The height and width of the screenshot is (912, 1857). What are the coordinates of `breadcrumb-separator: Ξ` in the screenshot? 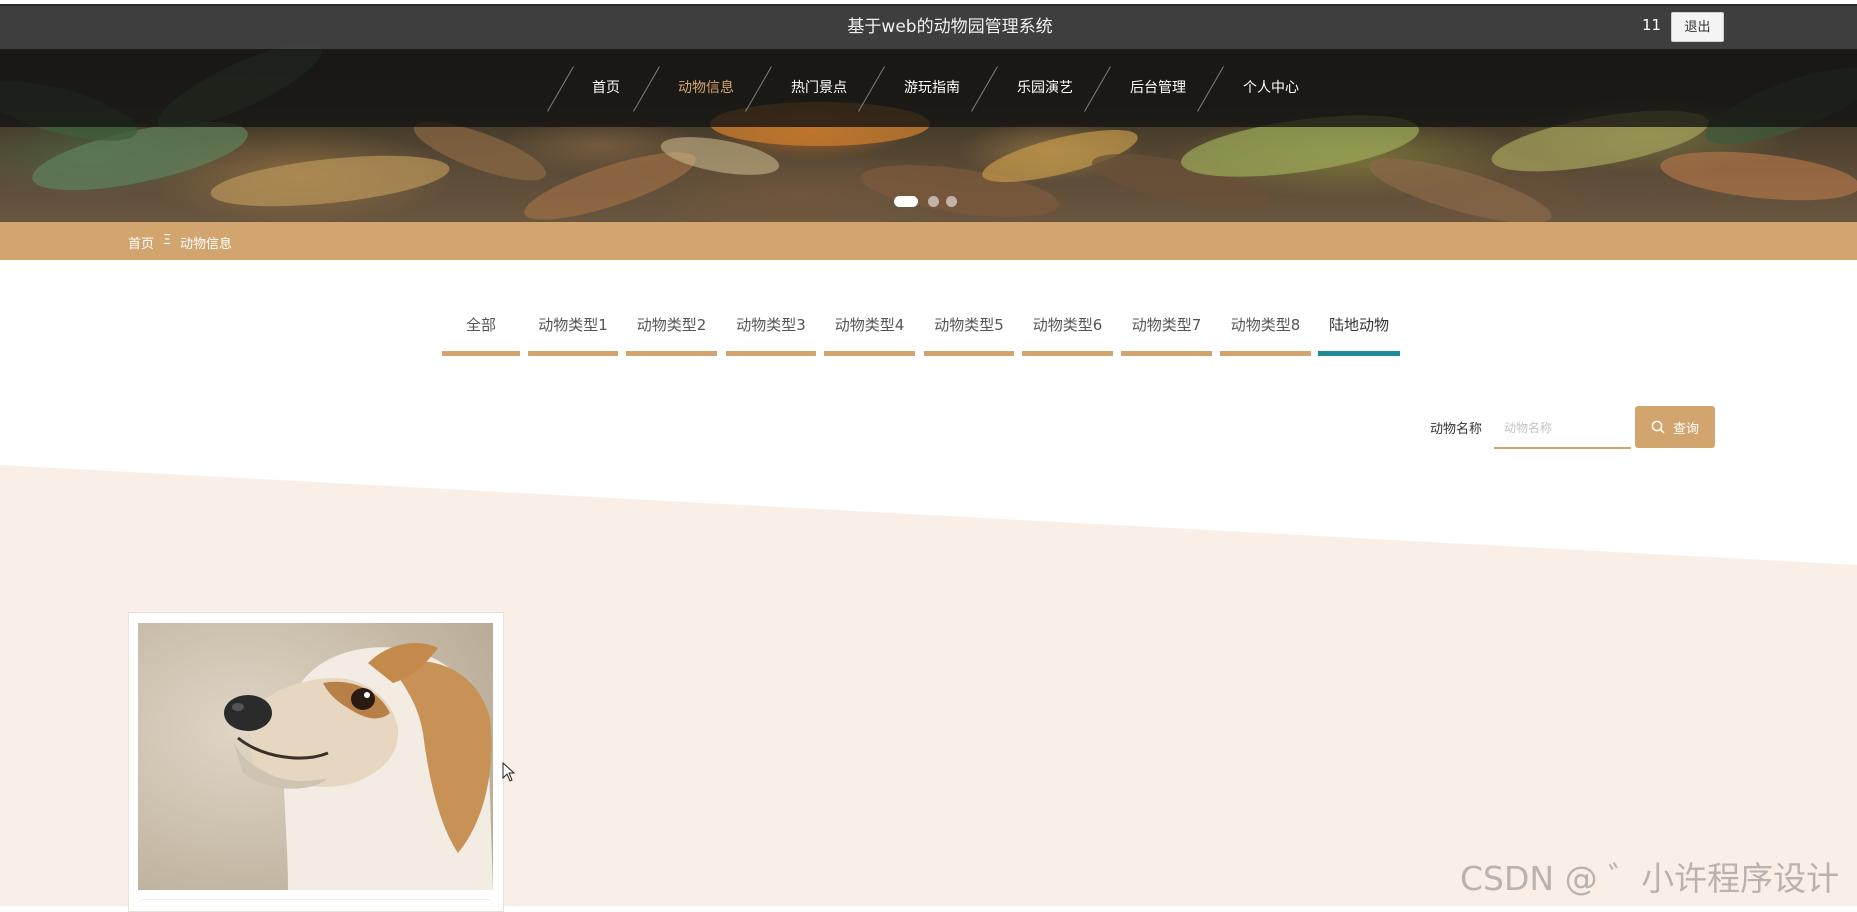 It's located at (167, 240).